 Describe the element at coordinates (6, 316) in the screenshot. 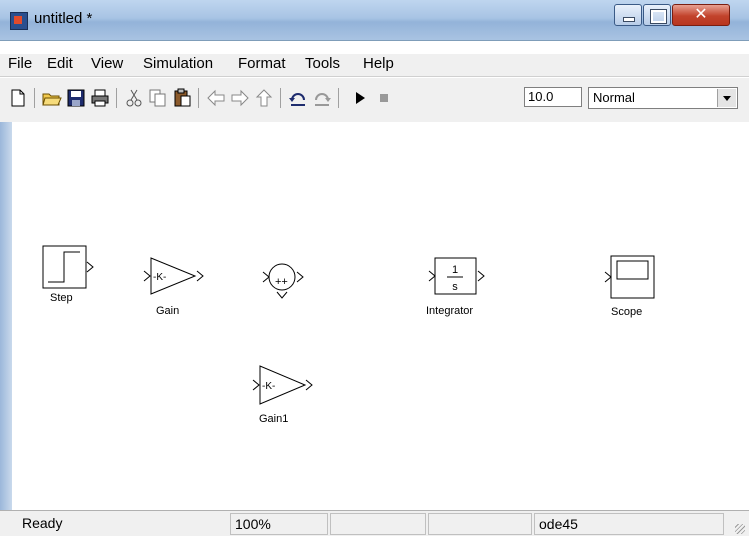

I see `window-left-frame` at that location.